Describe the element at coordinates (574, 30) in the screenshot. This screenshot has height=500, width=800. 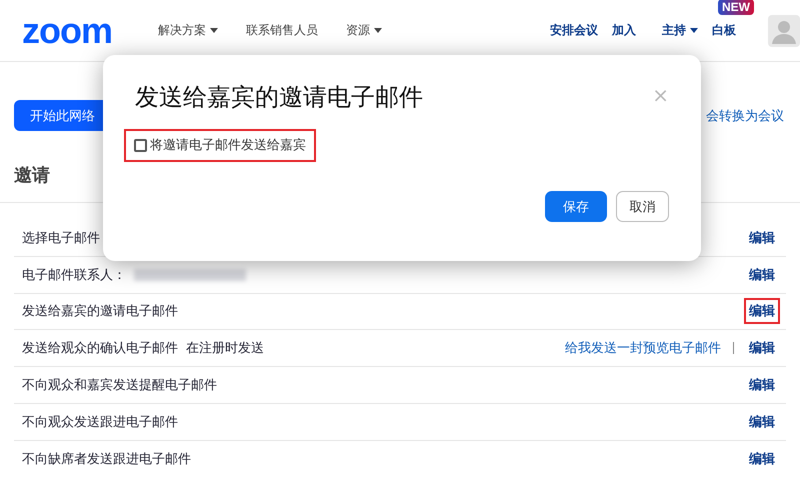
I see `nav-link: 安排会议` at that location.